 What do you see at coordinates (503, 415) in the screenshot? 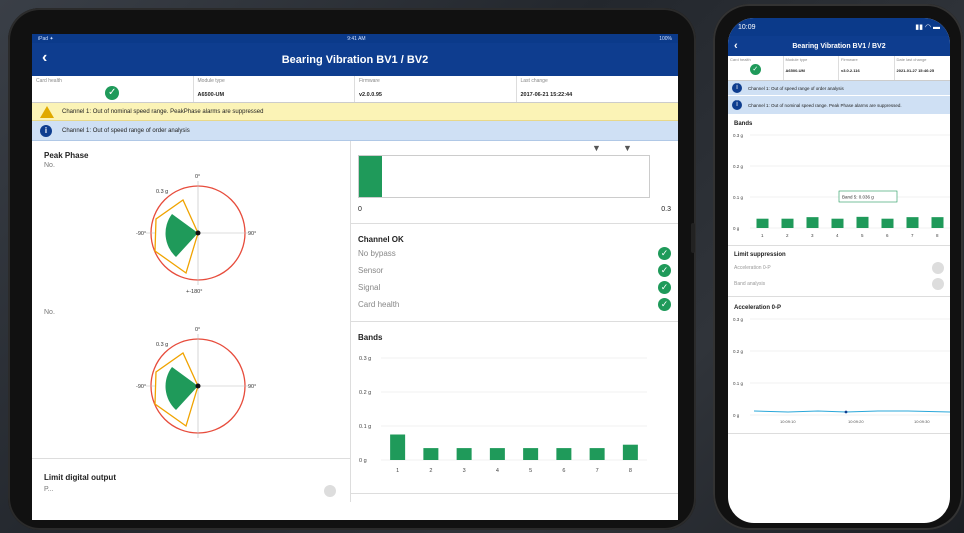
I see `bands-chart: 1 2 3 4 5 6 7 8 0.3 g 0.2 g 0.1 g 0 g` at bounding box center [503, 415].